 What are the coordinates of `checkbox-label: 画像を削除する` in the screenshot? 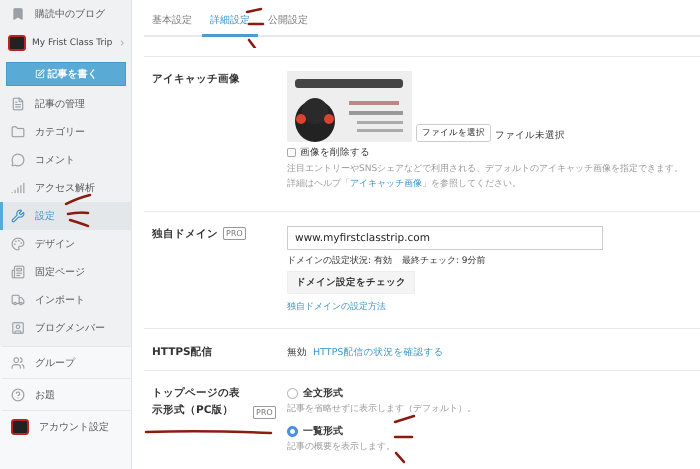 It's located at (335, 152).